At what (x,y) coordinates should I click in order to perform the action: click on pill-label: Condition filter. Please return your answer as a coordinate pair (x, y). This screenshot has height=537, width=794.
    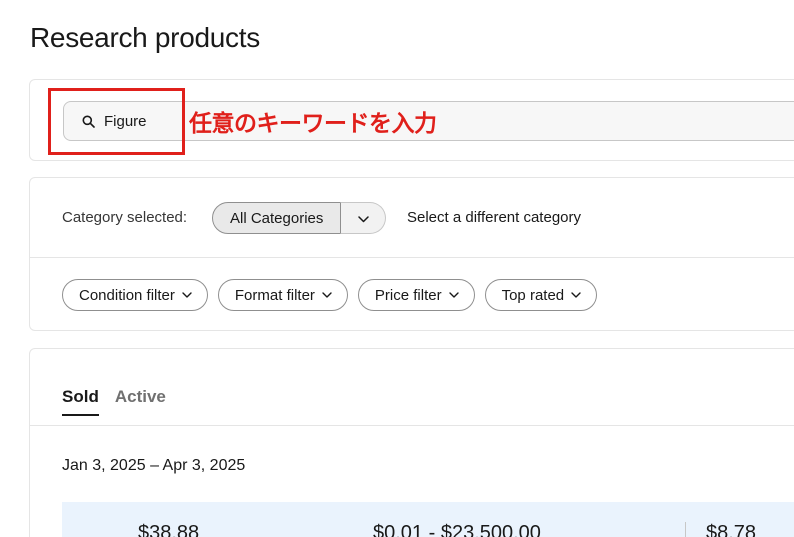
    Looking at the image, I should click on (127, 295).